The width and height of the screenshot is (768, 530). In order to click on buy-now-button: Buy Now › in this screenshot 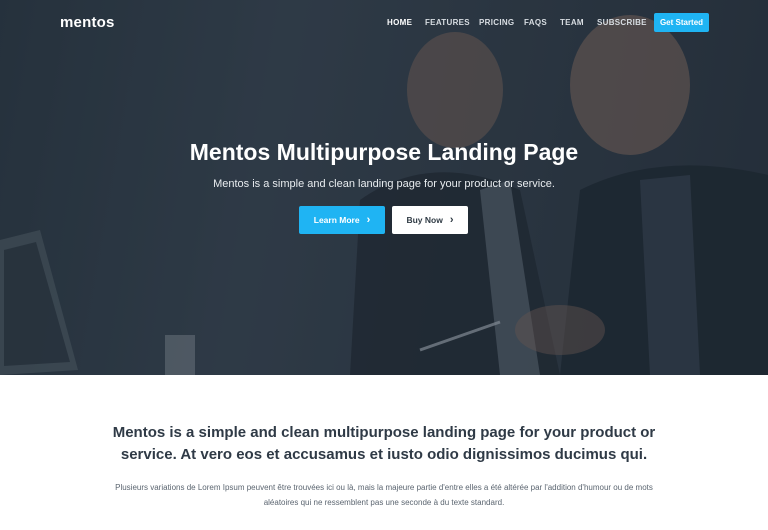, I will do `click(430, 220)`.